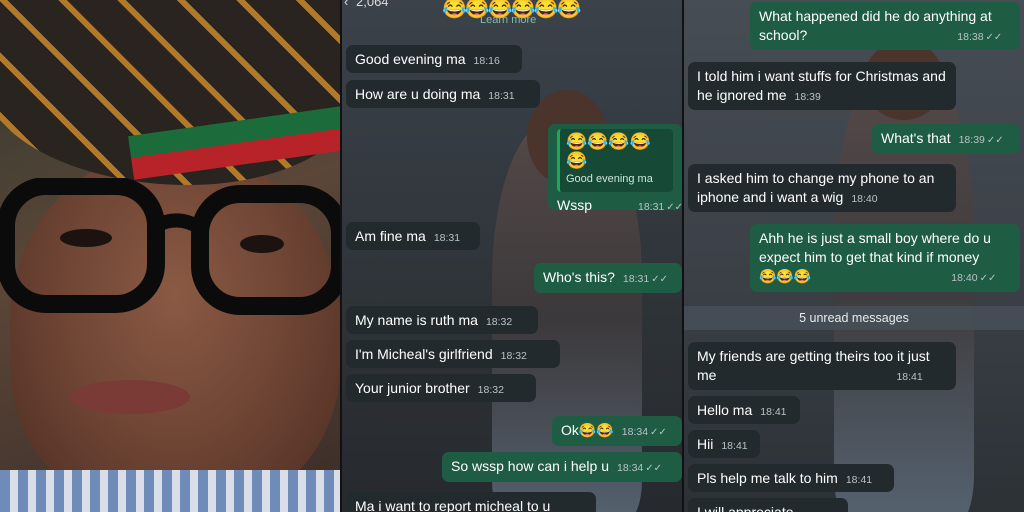 This screenshot has height=512, width=1024. I want to click on message-bubble: Hello ma 18:41, so click(744, 410).